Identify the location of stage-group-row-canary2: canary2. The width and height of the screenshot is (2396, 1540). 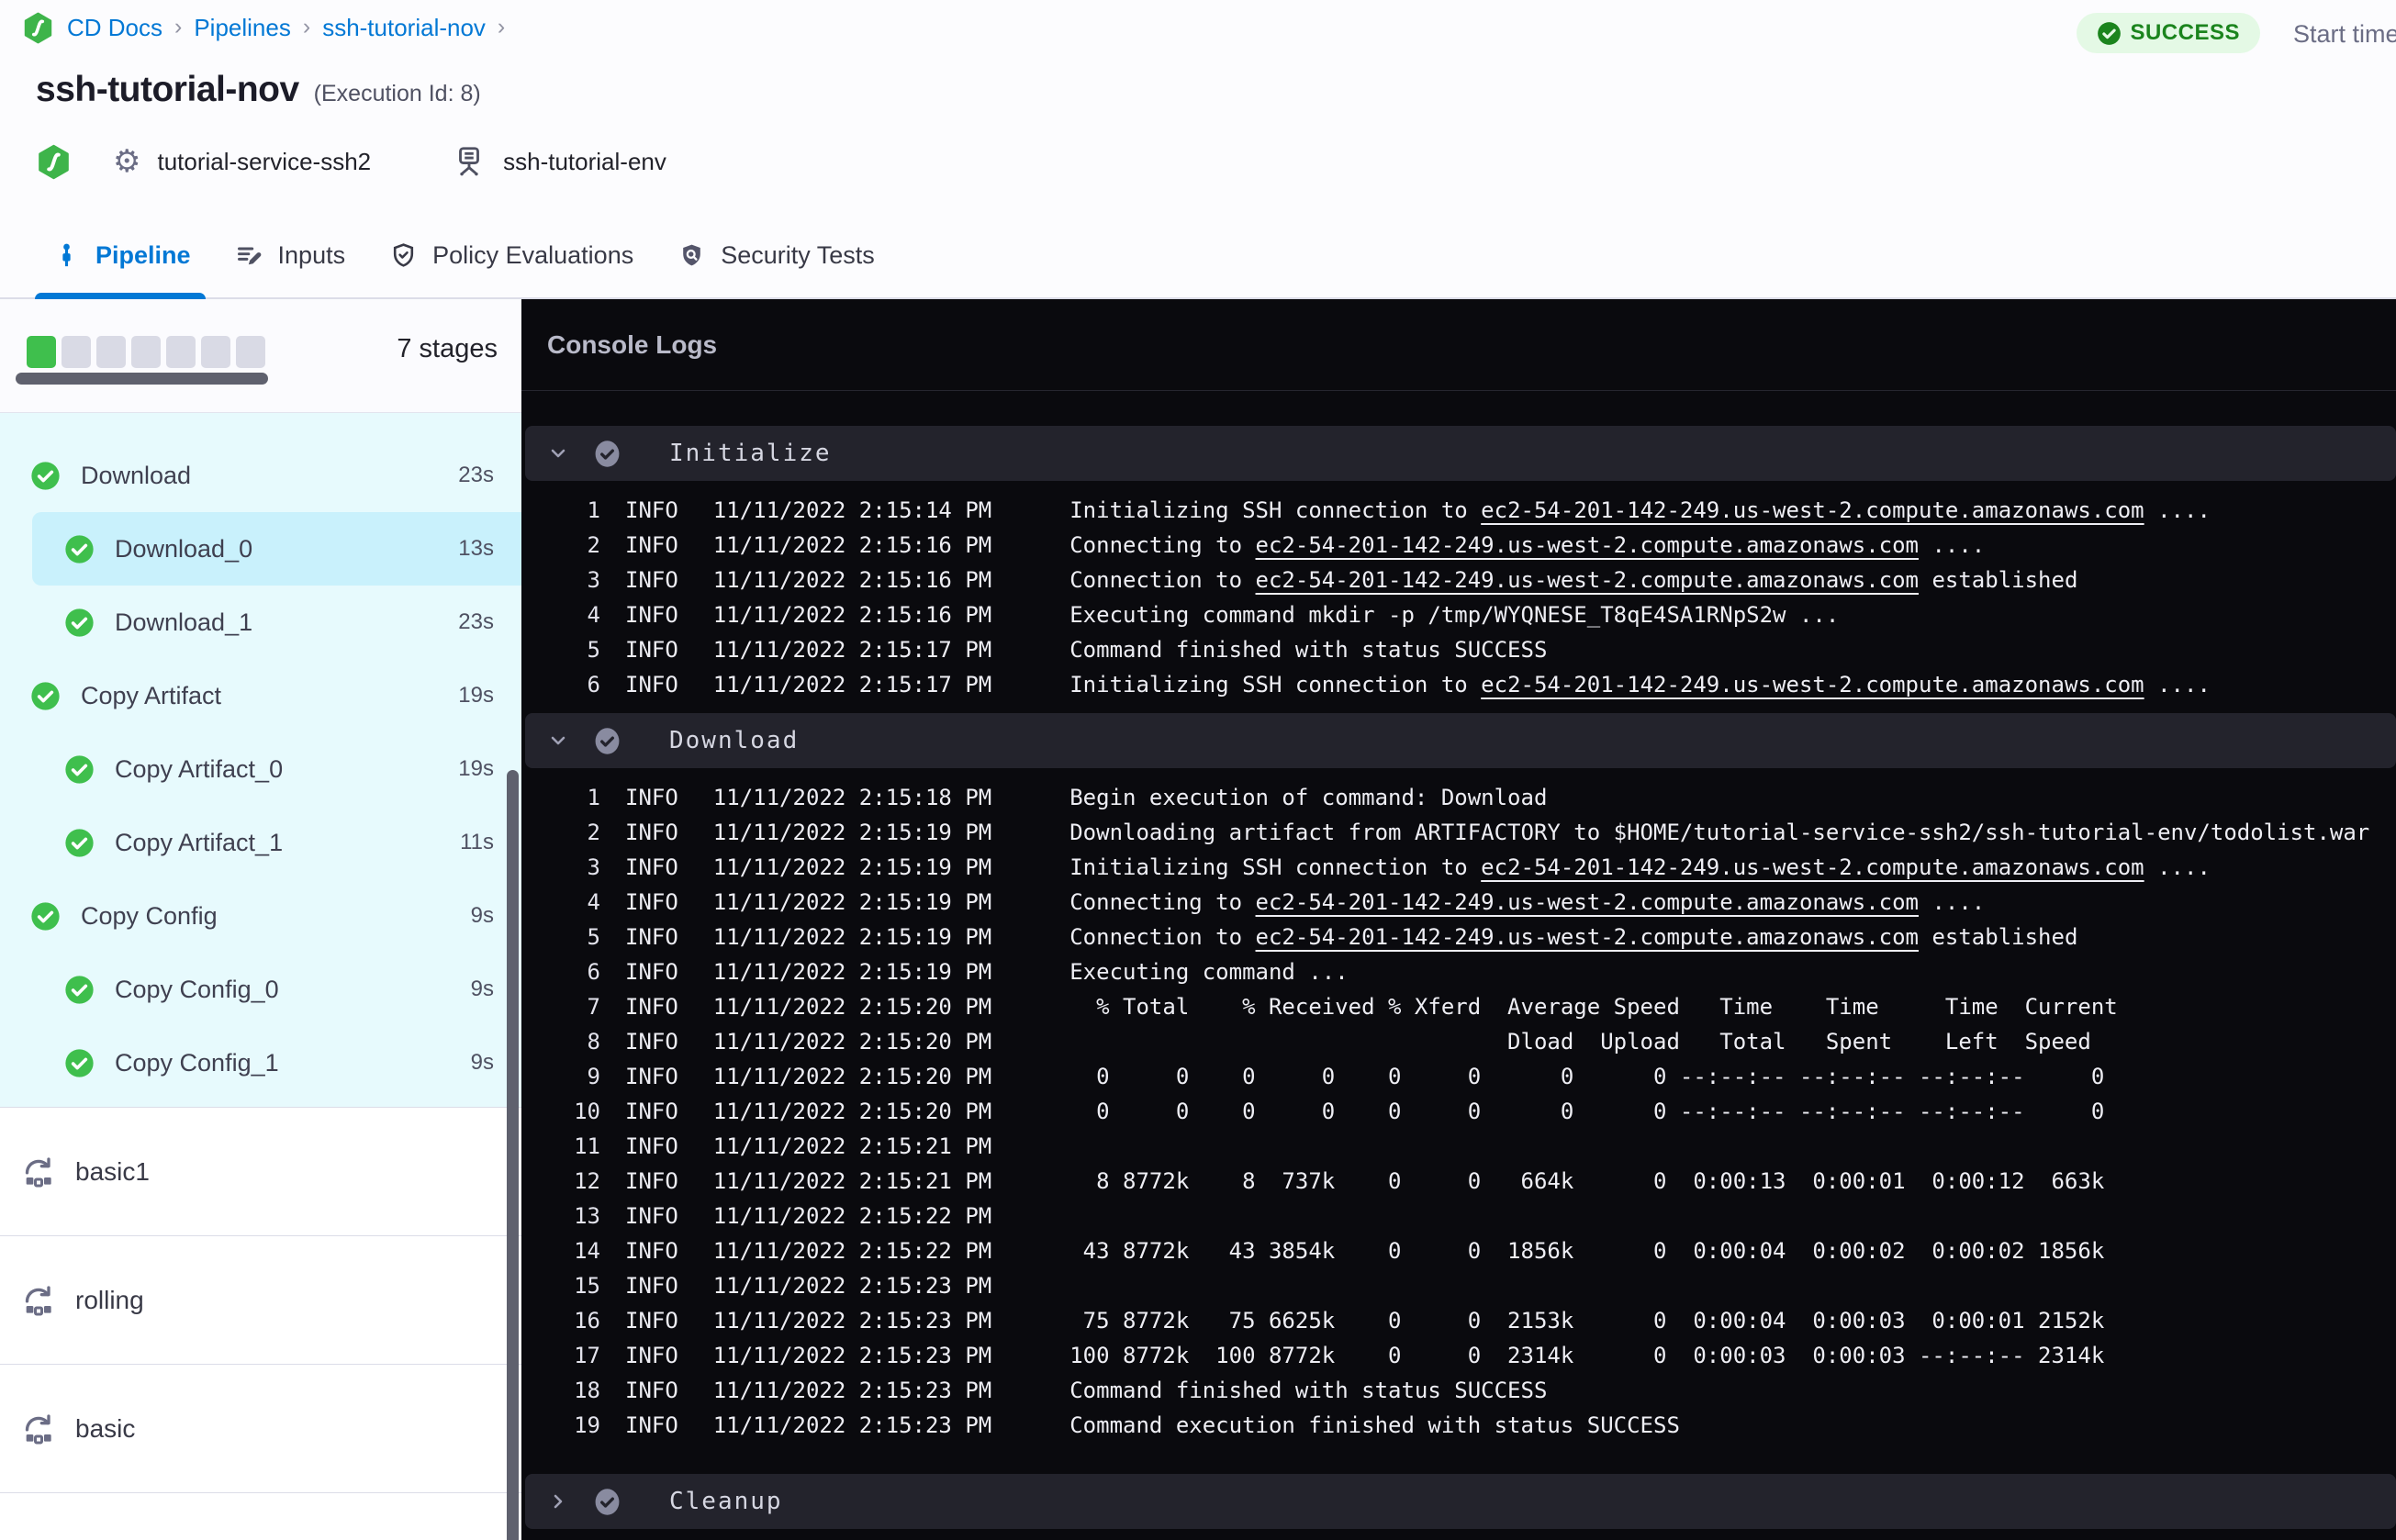
(260, 1516).